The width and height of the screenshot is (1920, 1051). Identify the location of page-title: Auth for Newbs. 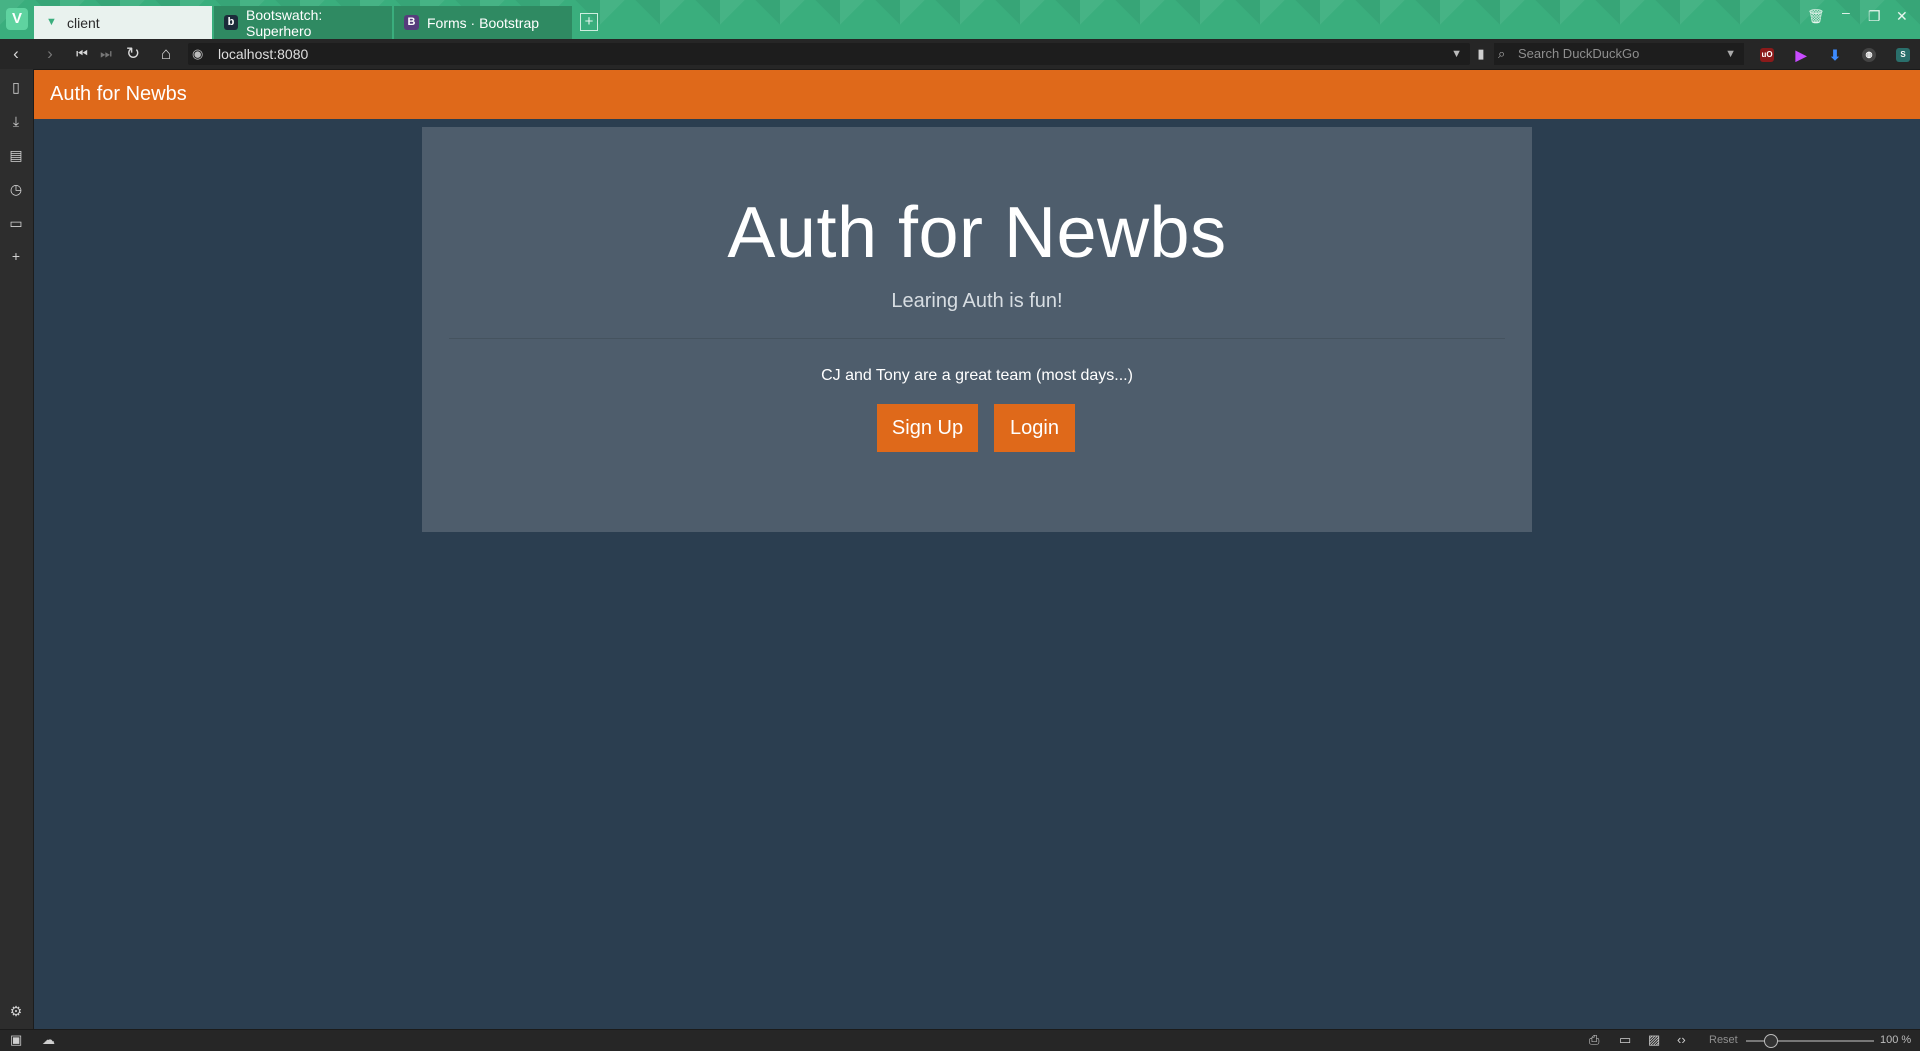
(977, 233).